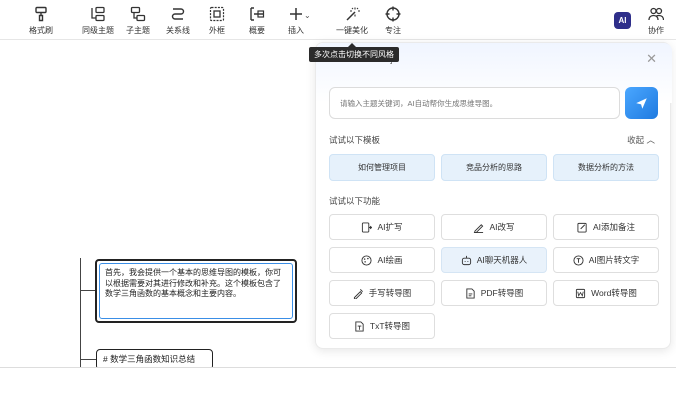 This screenshot has width=676, height=395. I want to click on relation-line-label: 关系线, so click(178, 30).